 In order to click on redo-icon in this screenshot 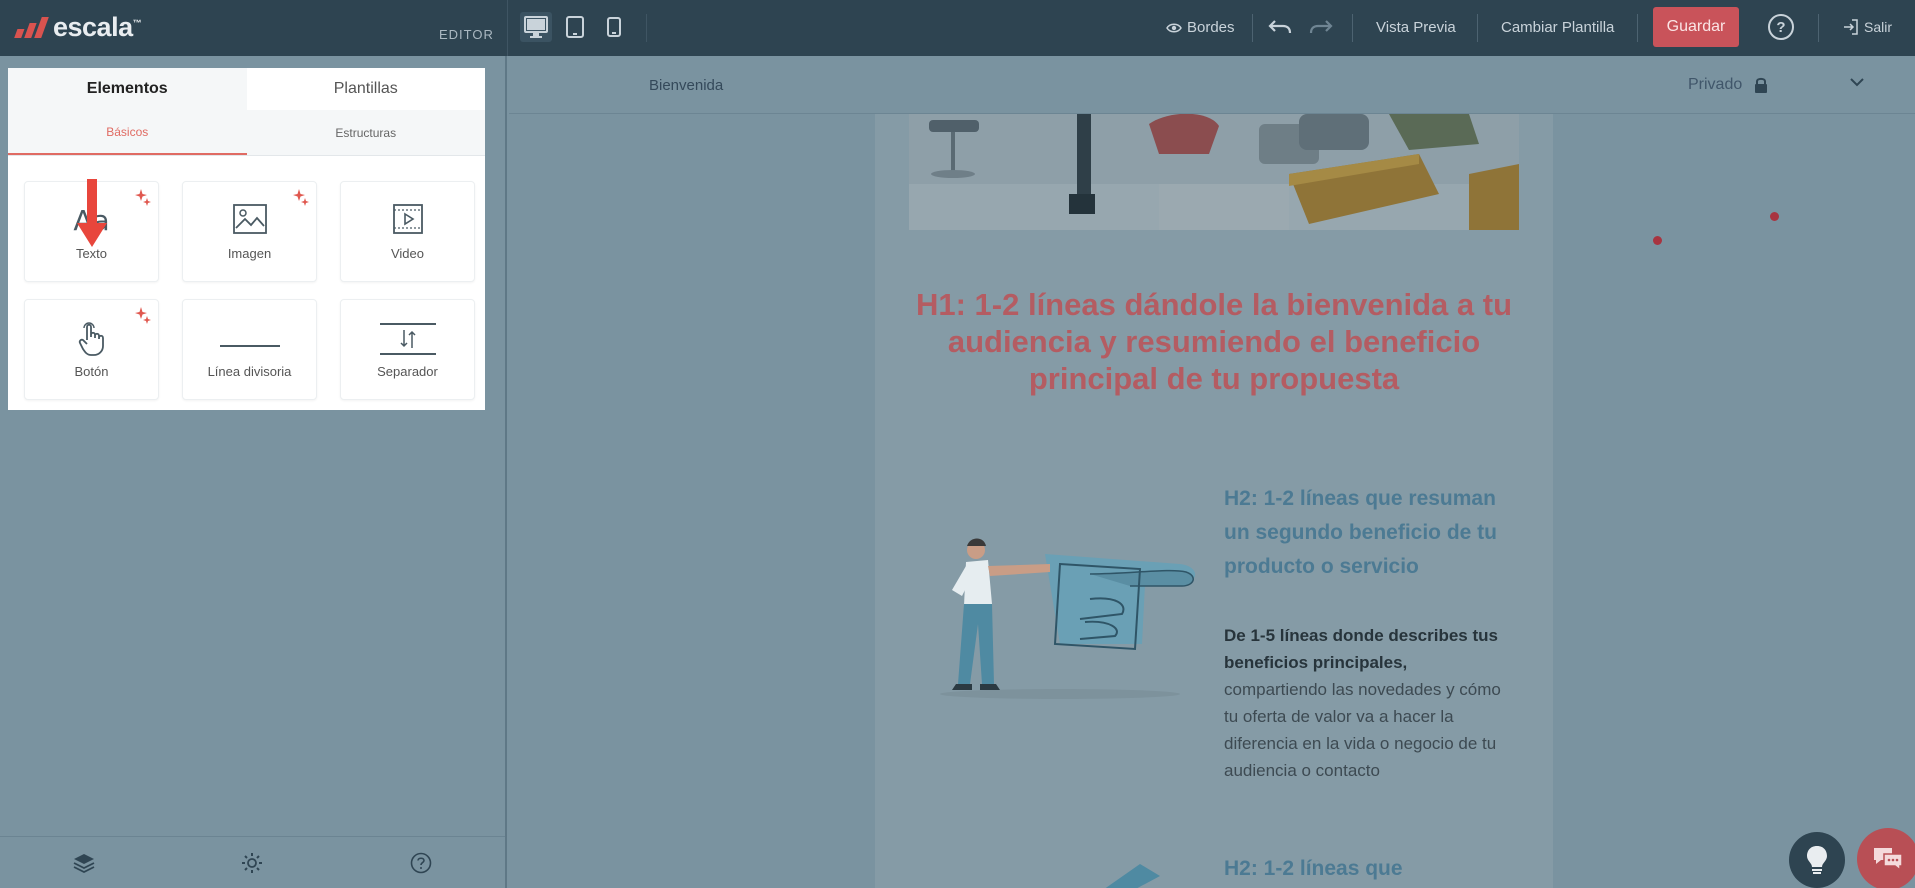, I will do `click(1321, 27)`.